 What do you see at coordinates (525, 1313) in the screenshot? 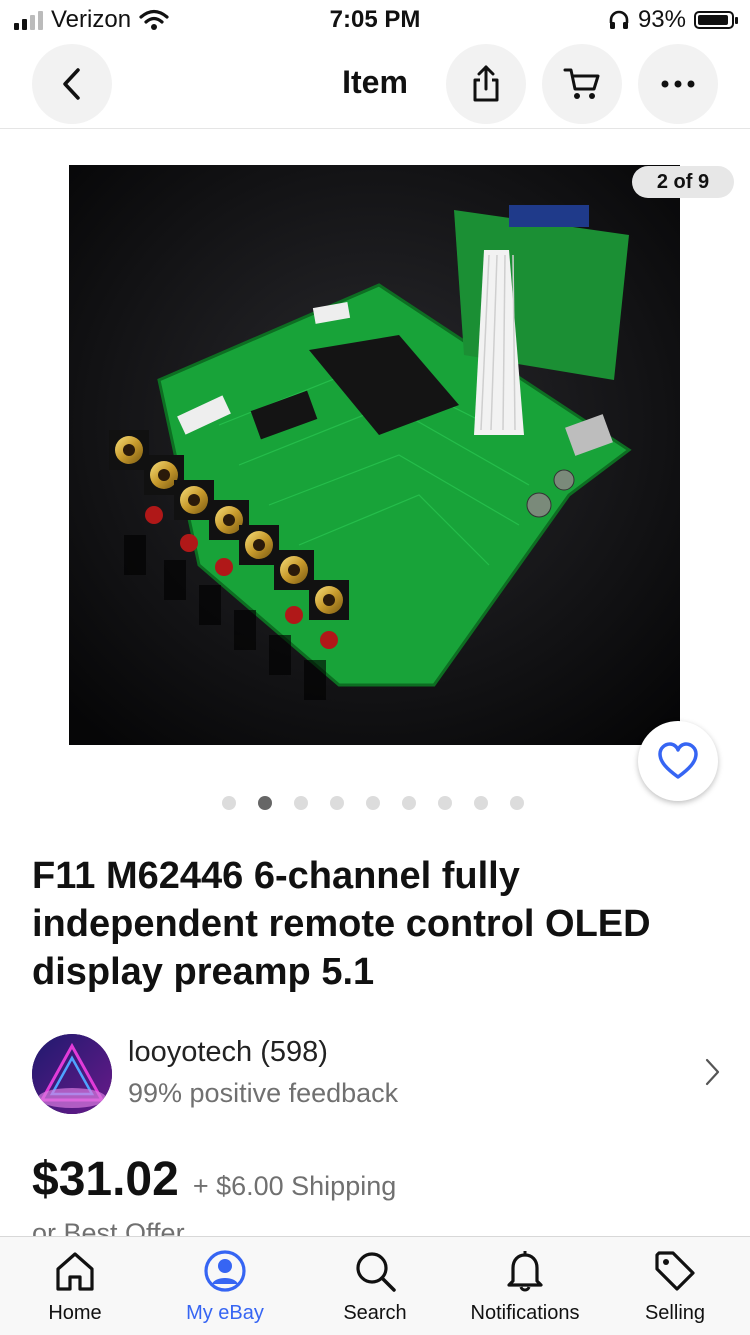
I see `tab-notifications-label: Notifications` at bounding box center [525, 1313].